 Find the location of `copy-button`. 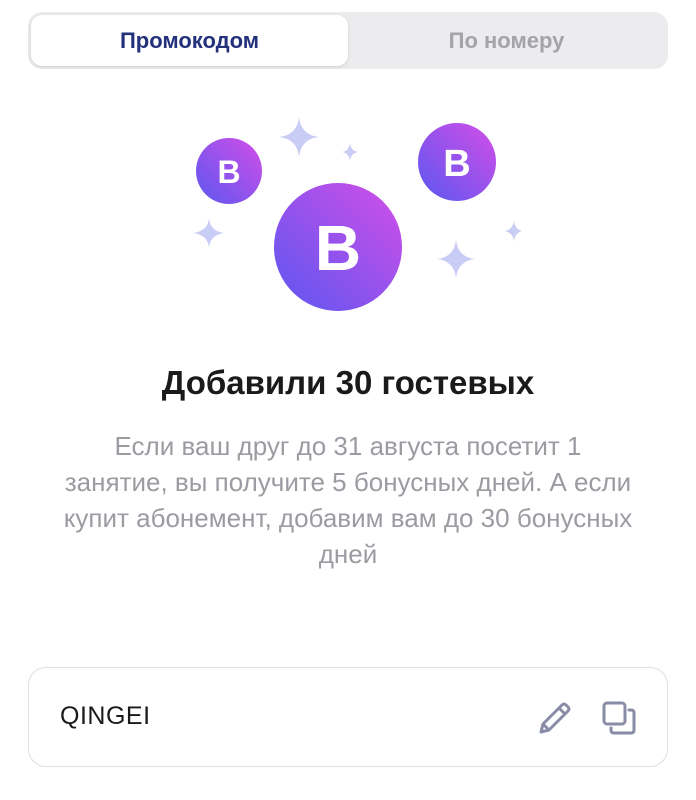

copy-button is located at coordinates (619, 718).